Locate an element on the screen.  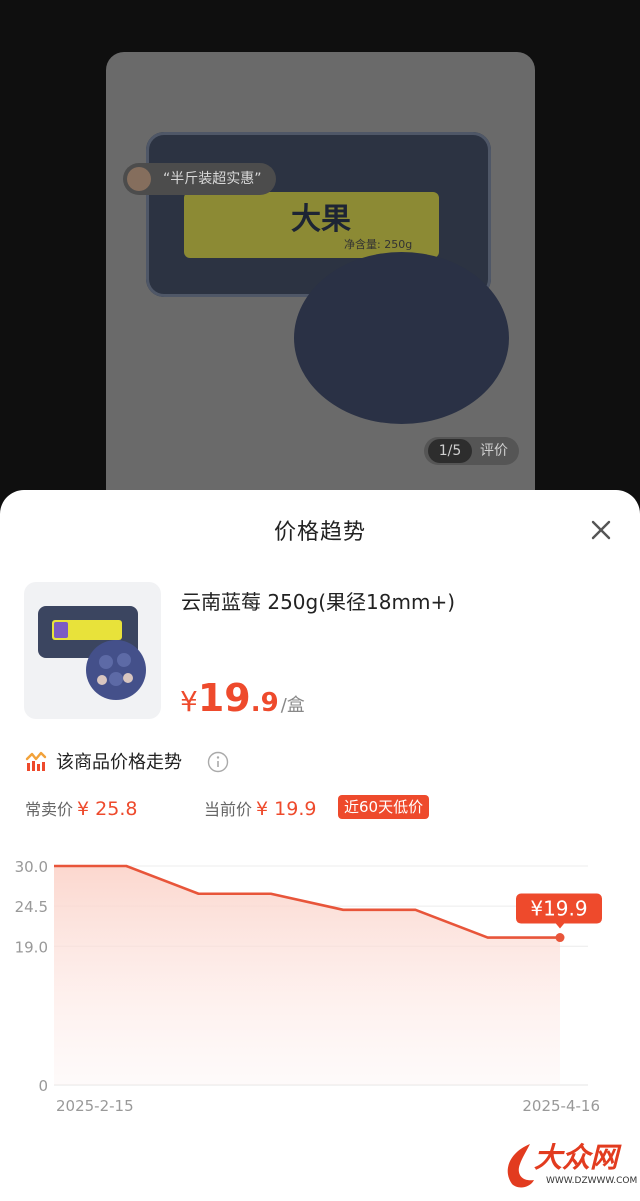
blueberry-bowl-image is located at coordinates (401, 338).